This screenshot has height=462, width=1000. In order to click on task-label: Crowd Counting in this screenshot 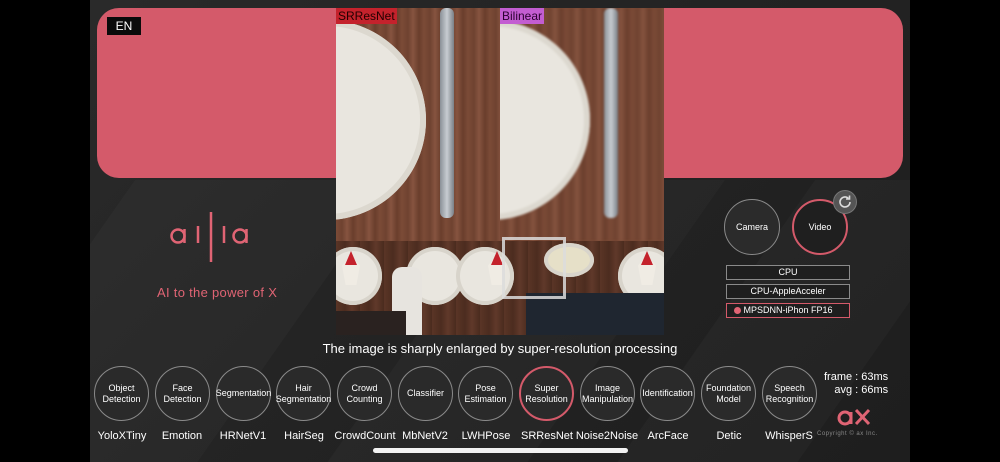, I will do `click(364, 393)`.